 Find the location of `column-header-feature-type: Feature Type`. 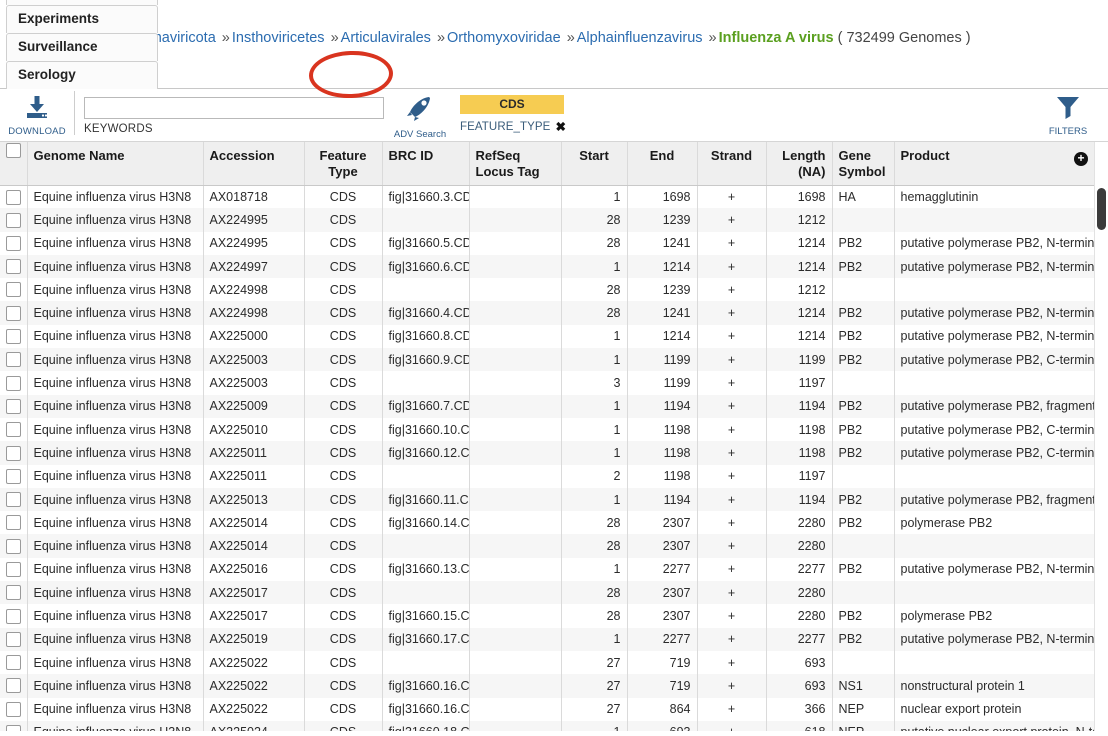

column-header-feature-type: Feature Type is located at coordinates (343, 164).